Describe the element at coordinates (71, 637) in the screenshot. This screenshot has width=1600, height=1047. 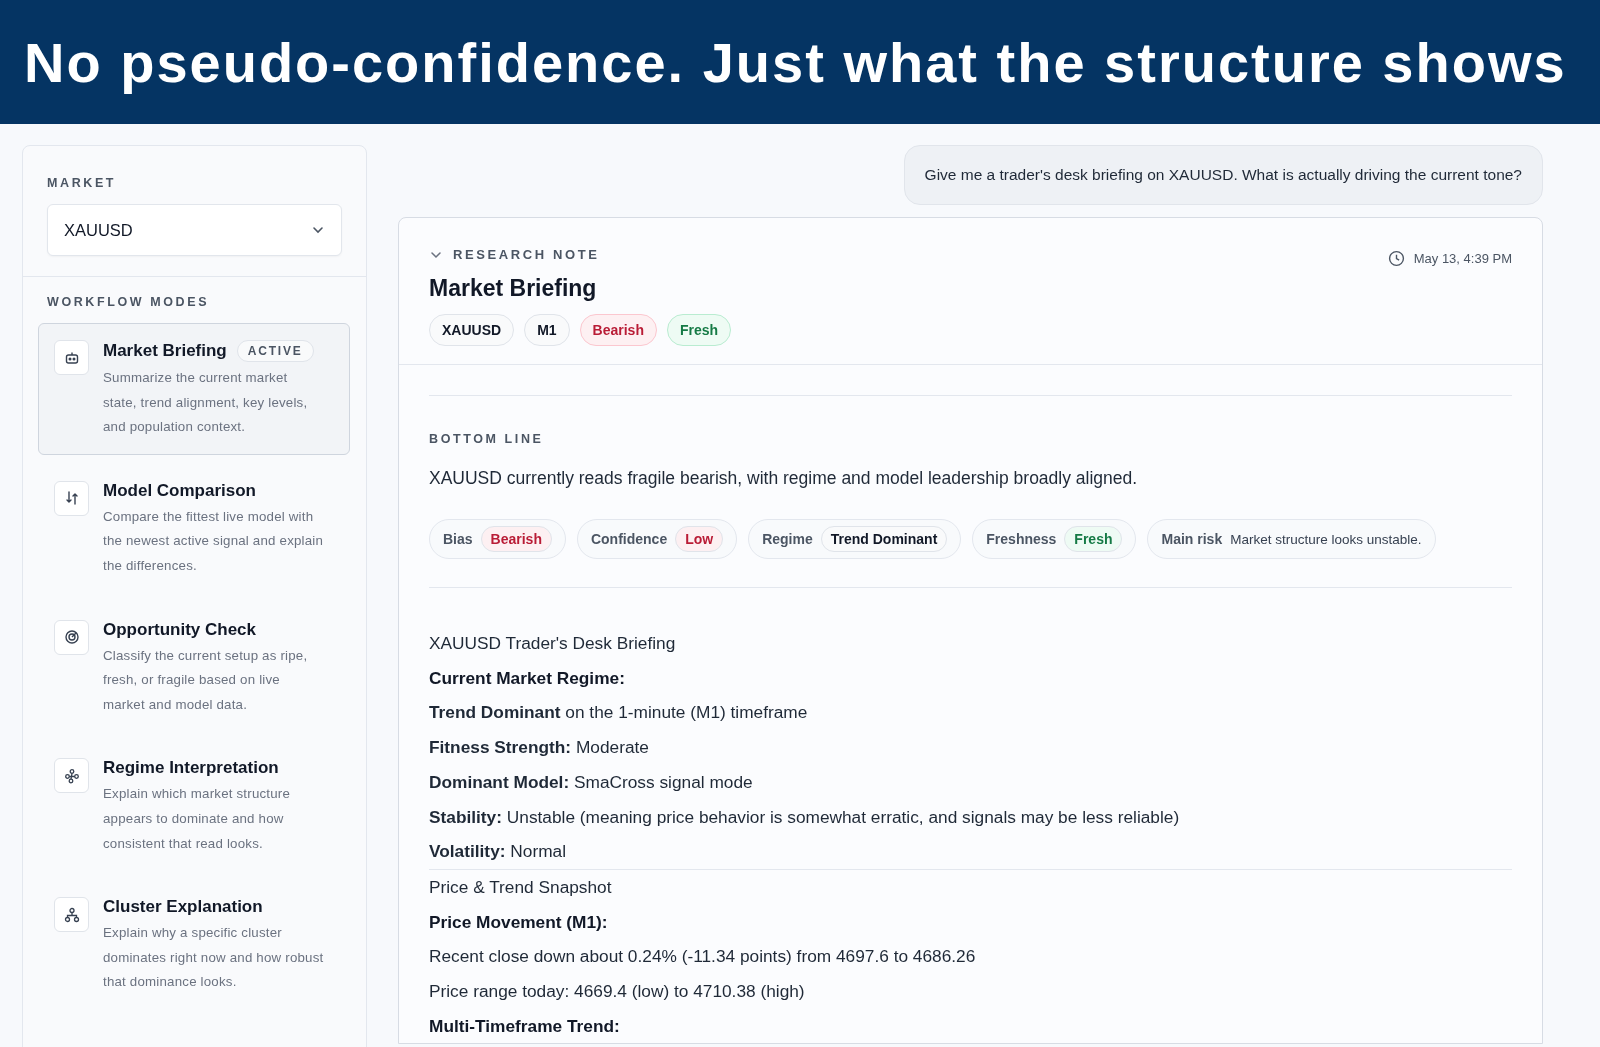
I see `target-icon` at that location.